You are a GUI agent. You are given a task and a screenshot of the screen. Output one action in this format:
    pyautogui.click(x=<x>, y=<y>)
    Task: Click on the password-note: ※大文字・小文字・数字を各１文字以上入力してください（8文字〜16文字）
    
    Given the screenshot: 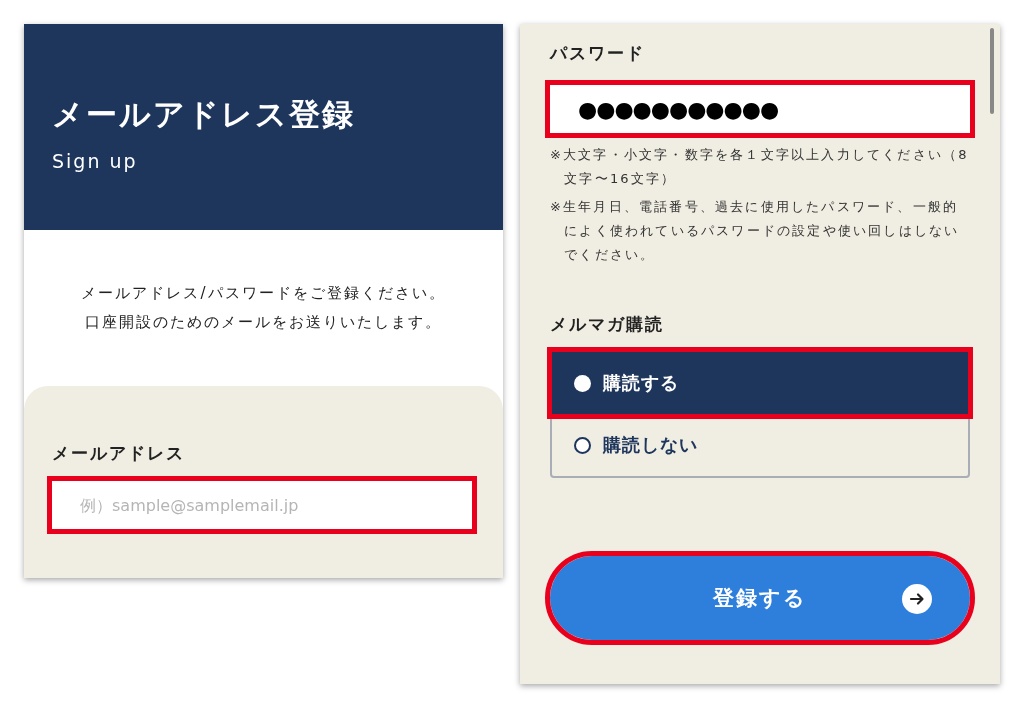 What is the action you would take?
    pyautogui.click(x=760, y=167)
    